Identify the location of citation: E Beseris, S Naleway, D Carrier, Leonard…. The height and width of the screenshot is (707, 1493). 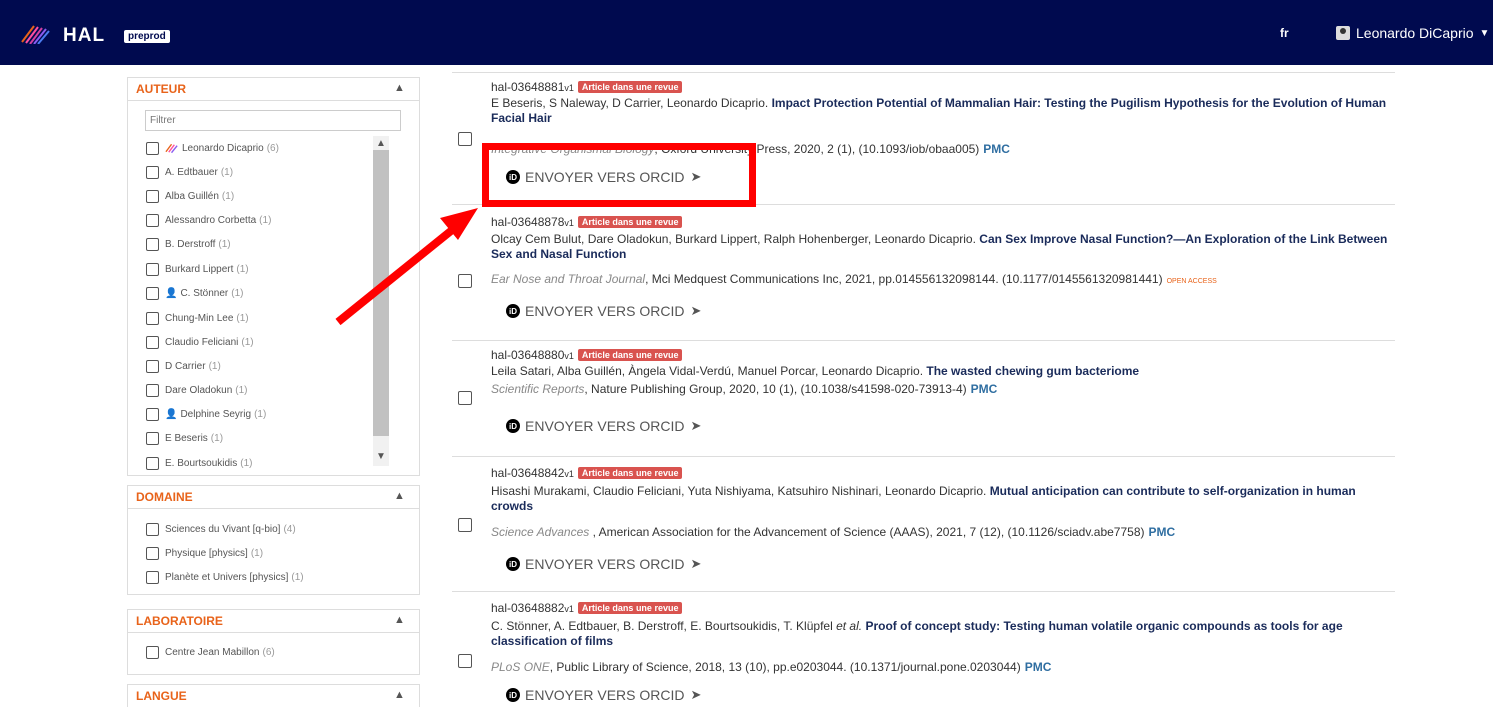
(939, 110).